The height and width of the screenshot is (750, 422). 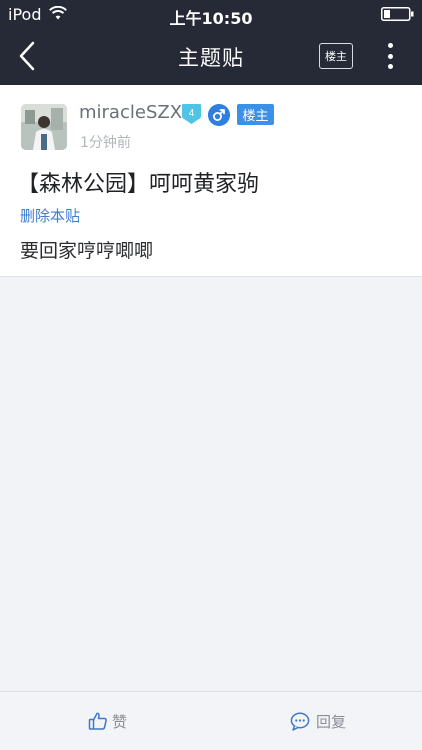 I want to click on post-timestamp: 1分钟前, so click(x=105, y=143).